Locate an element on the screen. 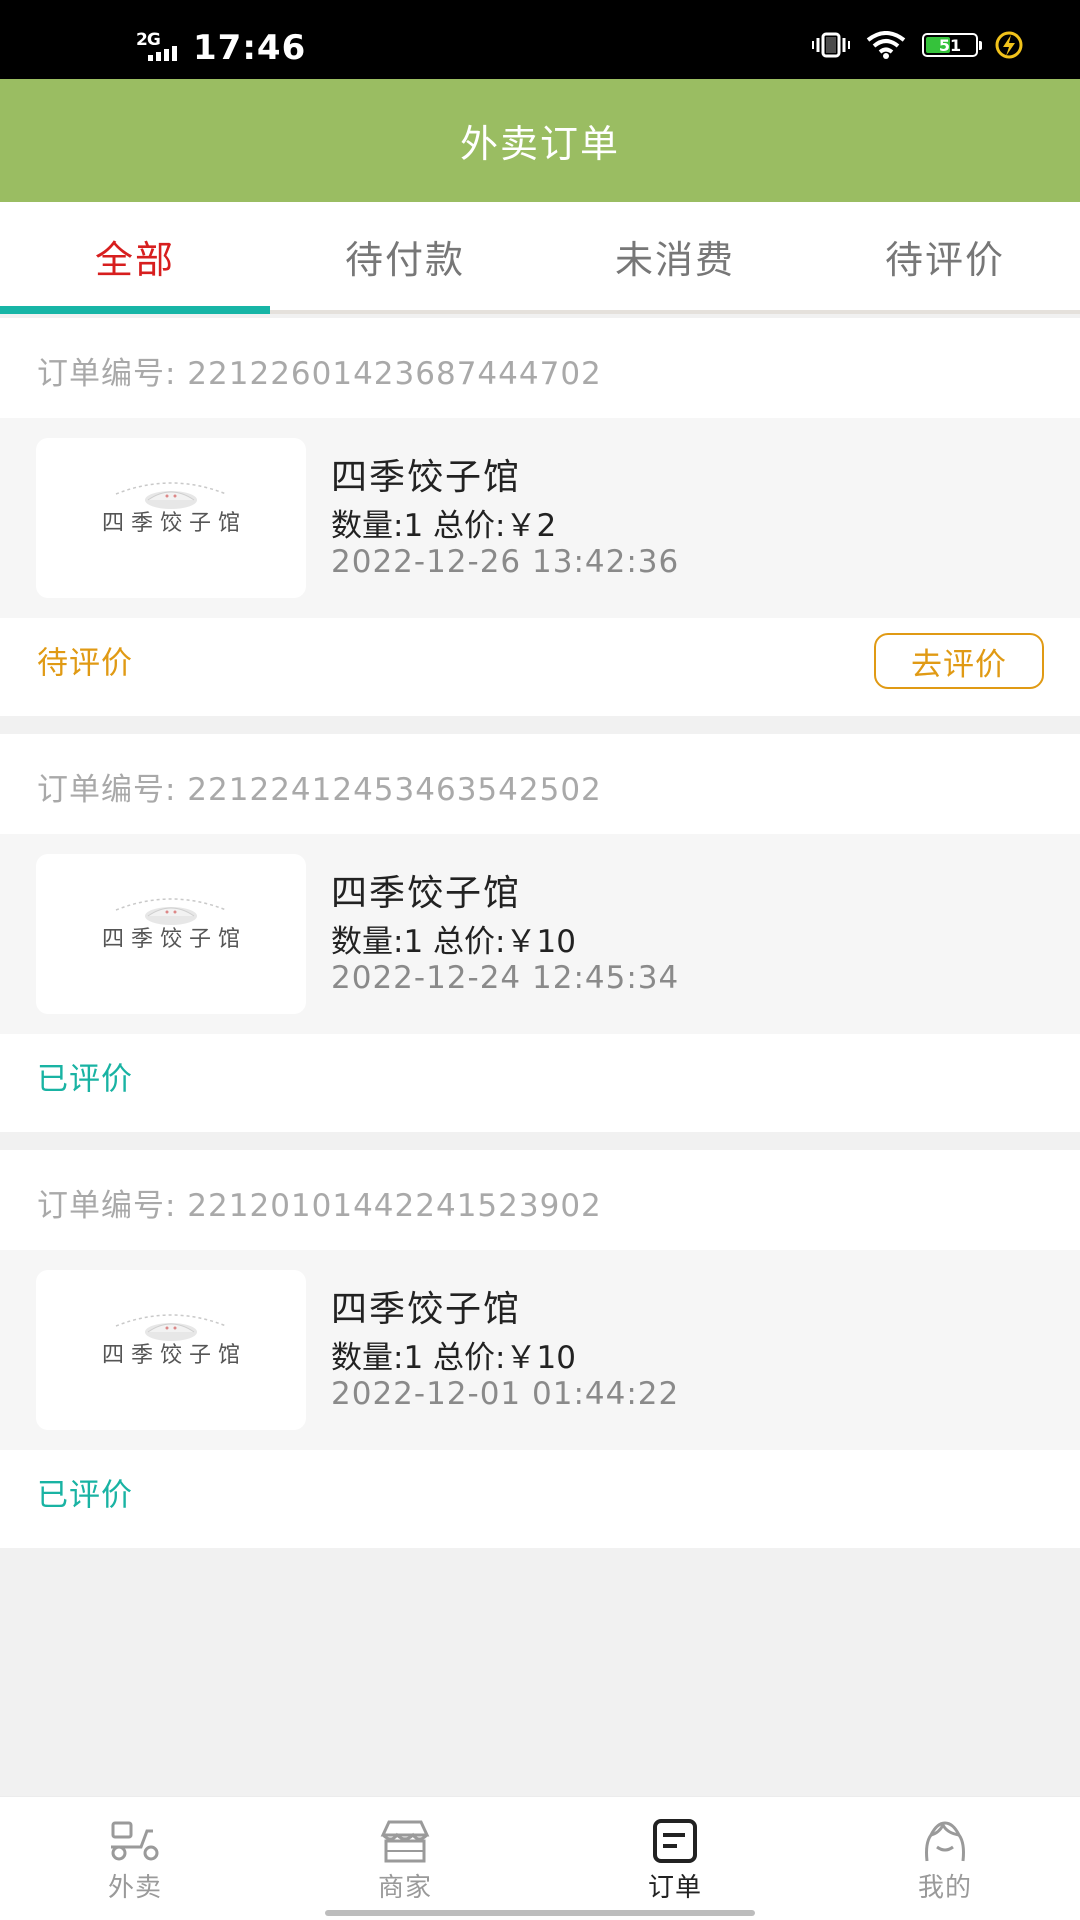  tab-pending-review: 待评价 is located at coordinates (945, 256).